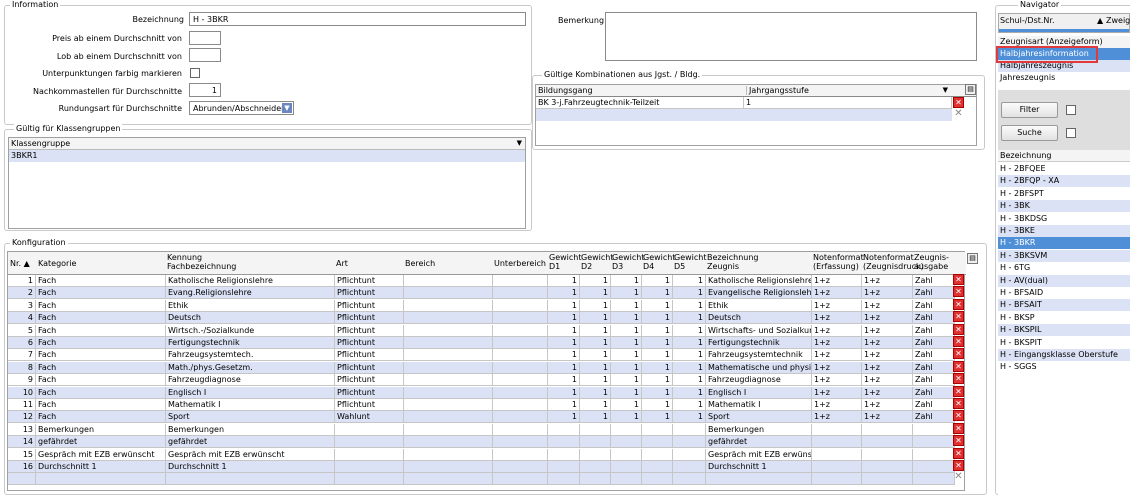 This screenshot has width=1130, height=498. I want to click on bezeichnung-header: Bezeichnung, so click(1064, 156).